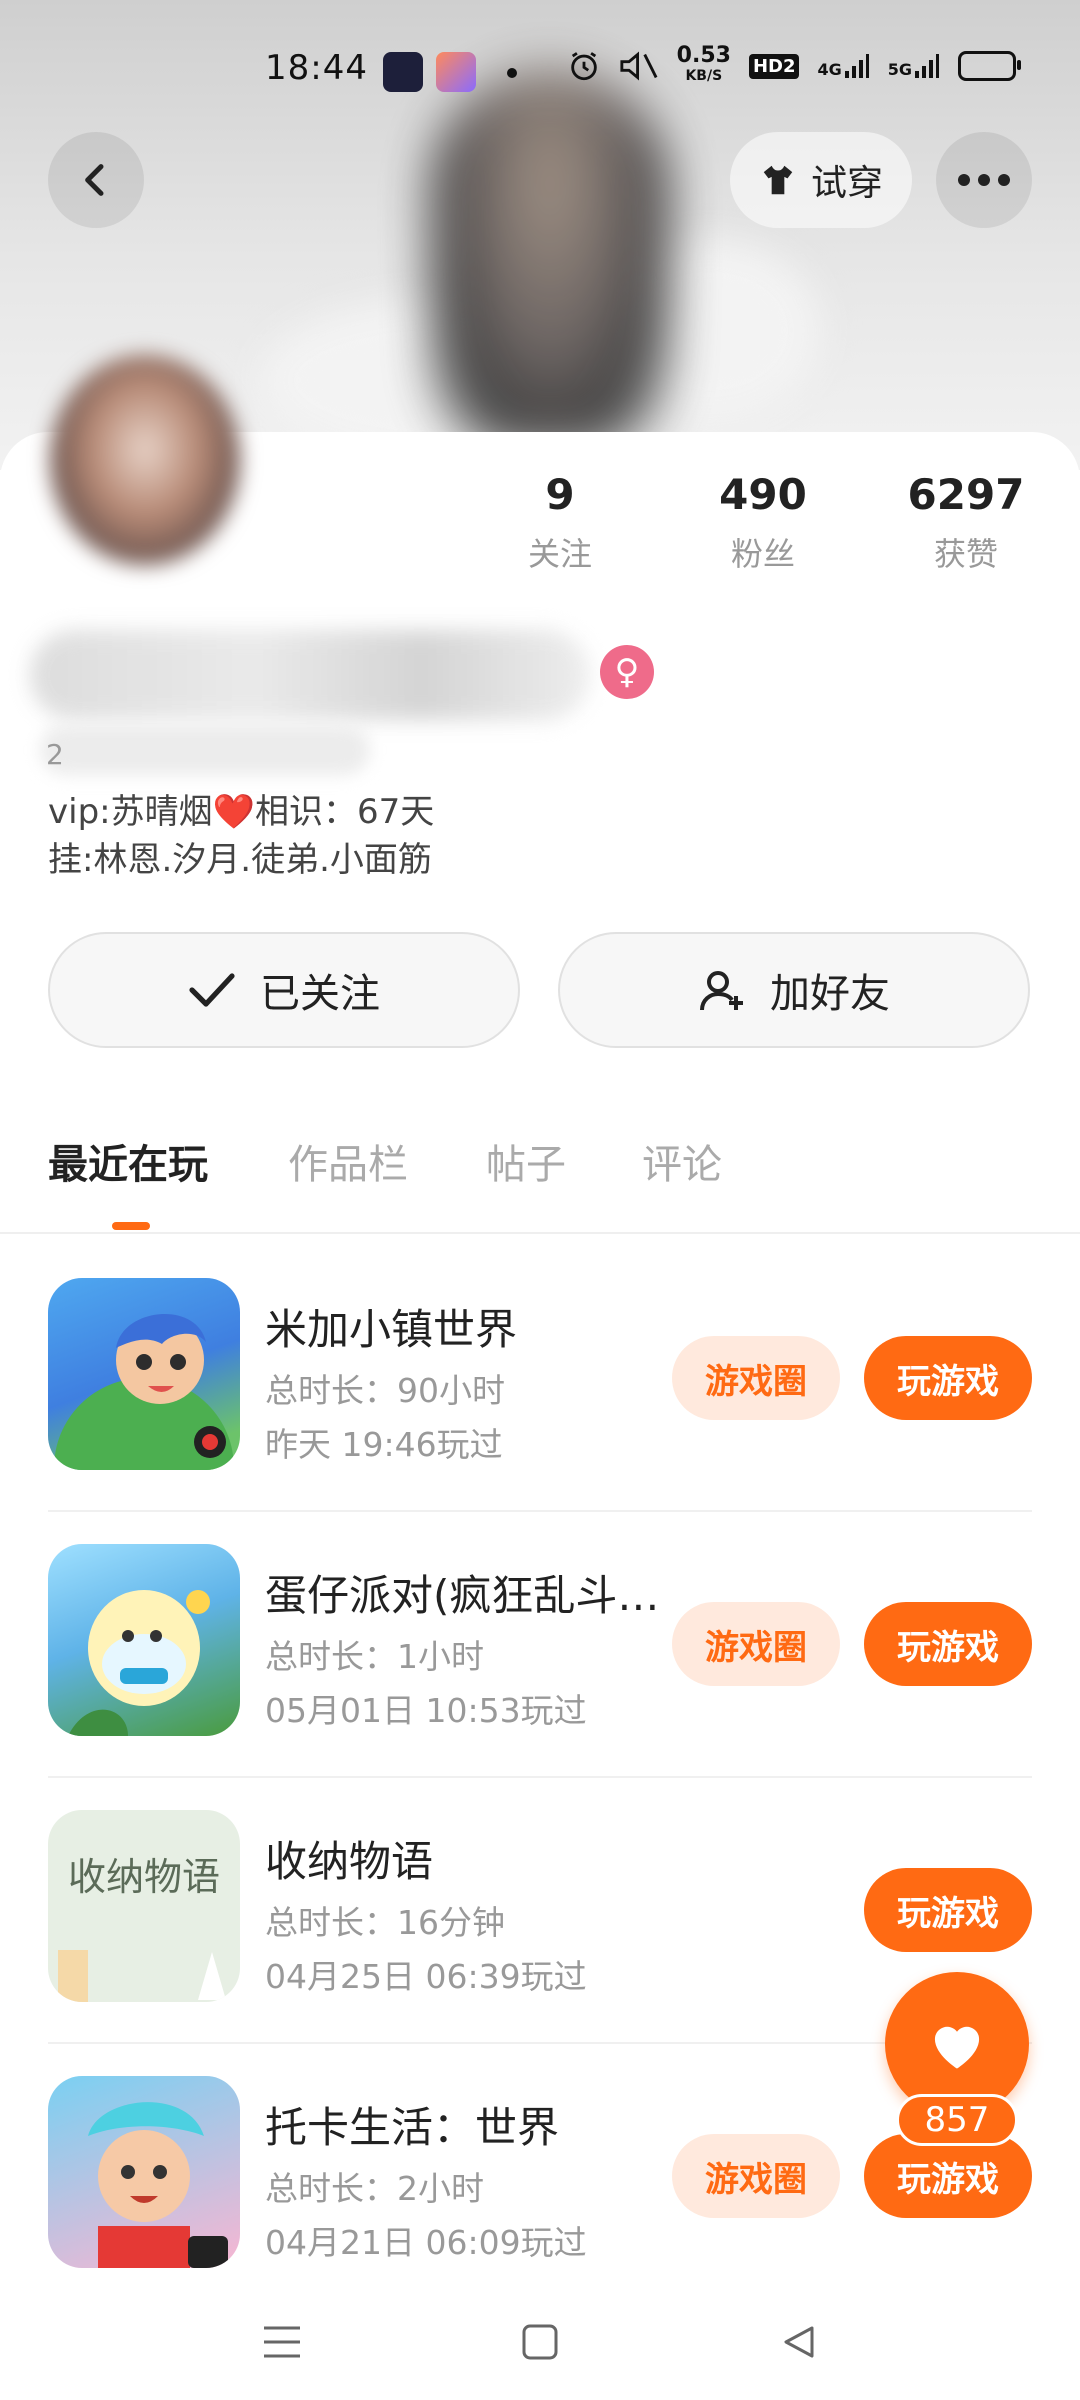 The image size is (1080, 2400). I want to click on network-speed: 0.53 KB/S, so click(703, 64).